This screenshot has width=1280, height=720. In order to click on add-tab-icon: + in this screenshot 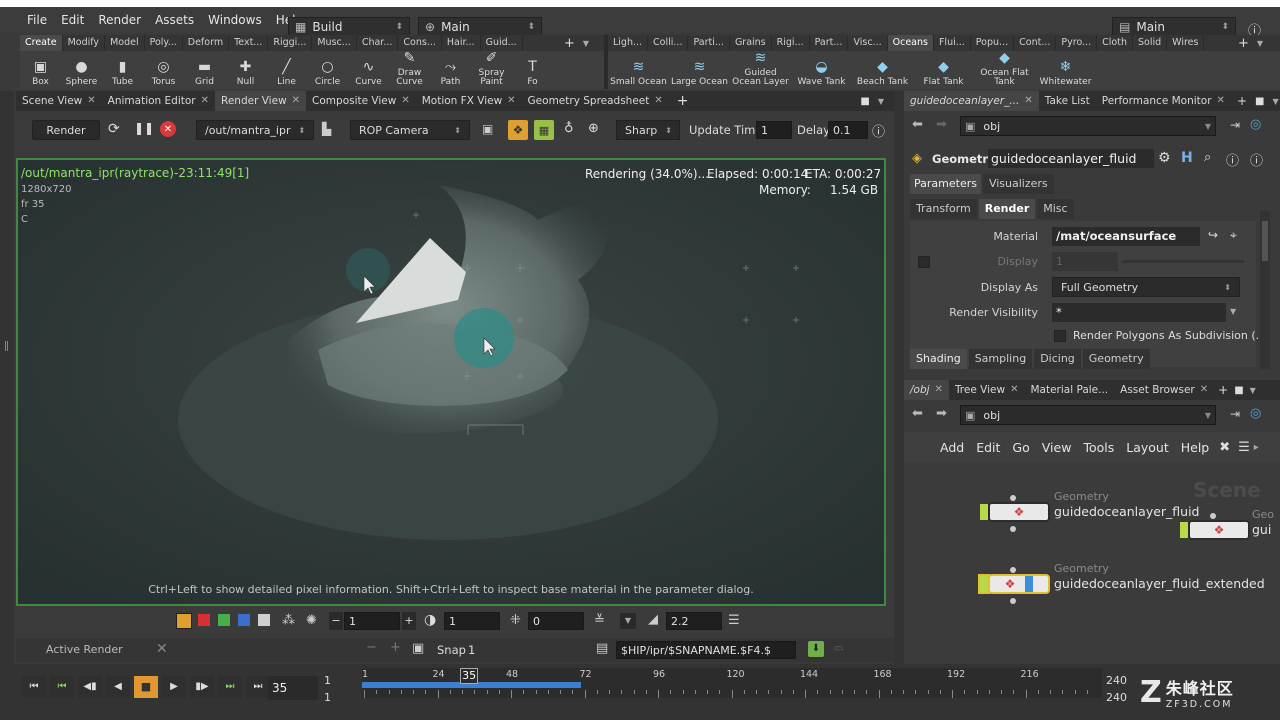, I will do `click(683, 101)`.